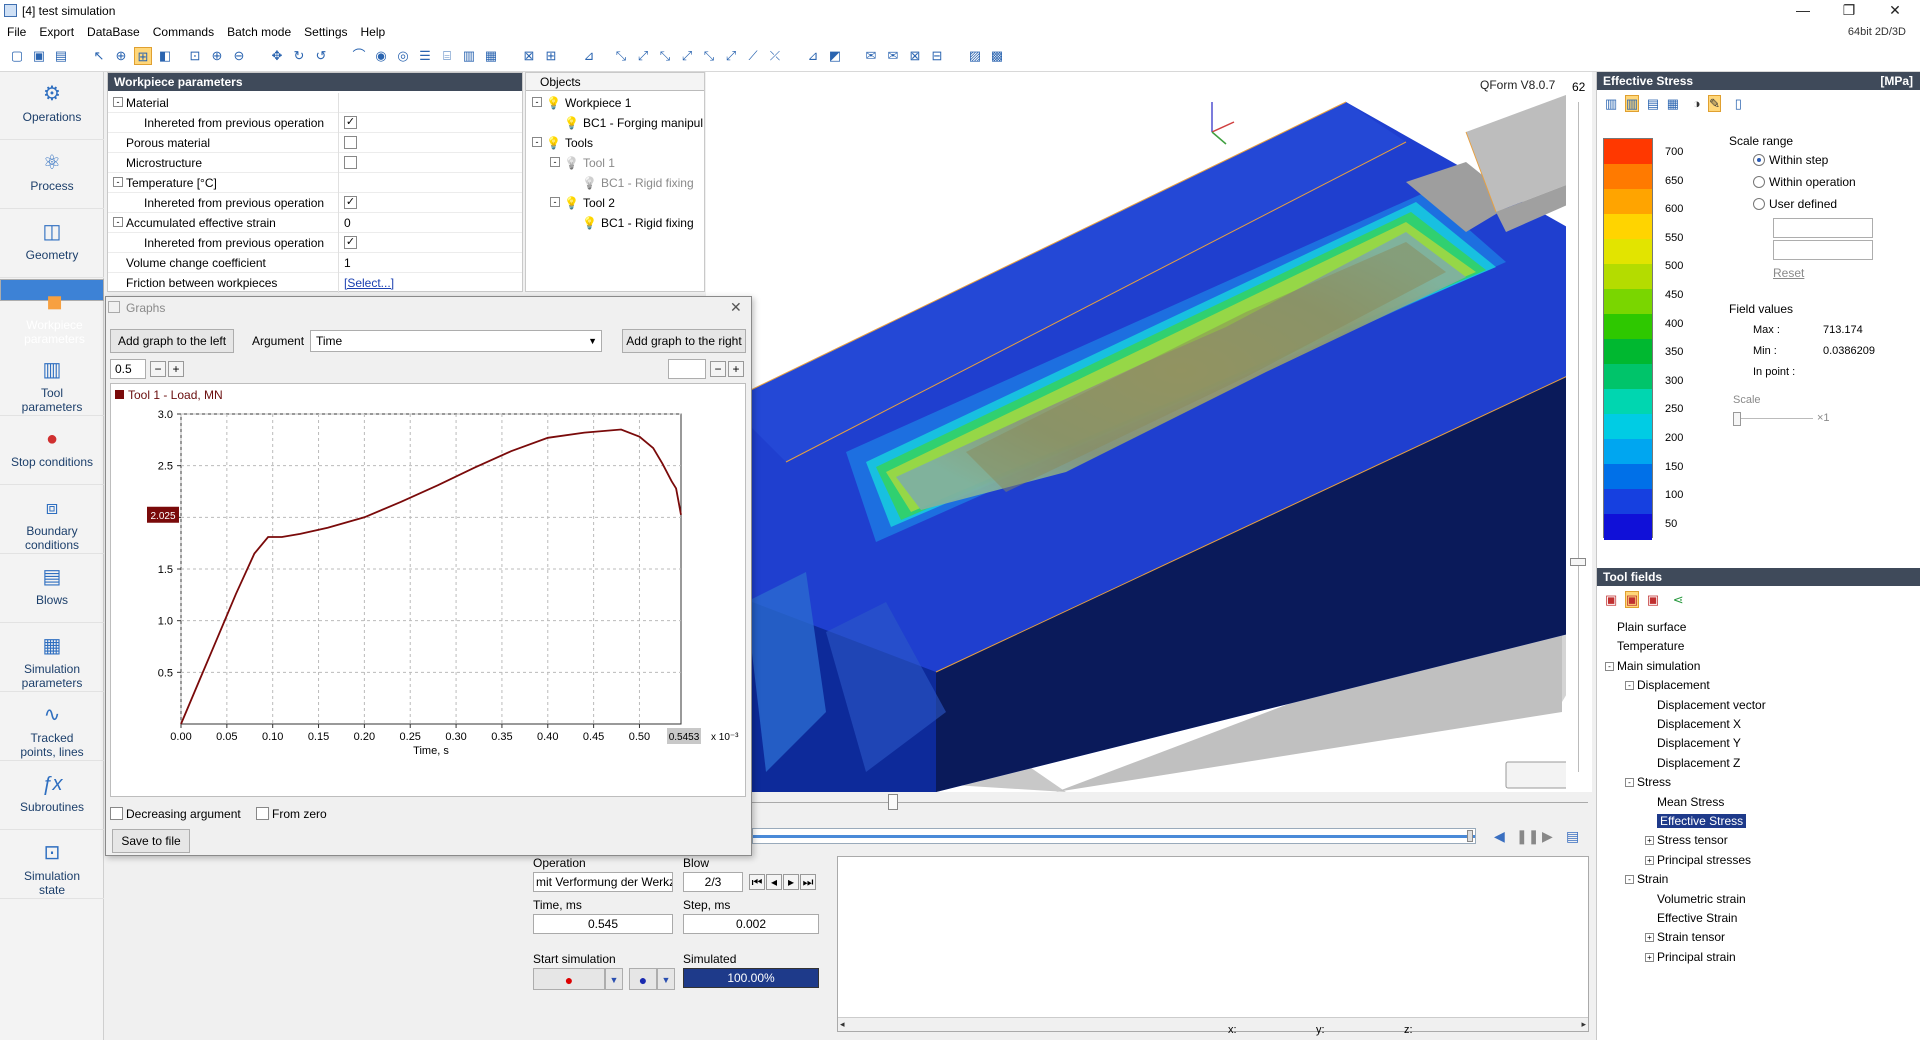 The image size is (1920, 1040). Describe the element at coordinates (1547, 836) in the screenshot. I see `play-forward-icon: ▶` at that location.